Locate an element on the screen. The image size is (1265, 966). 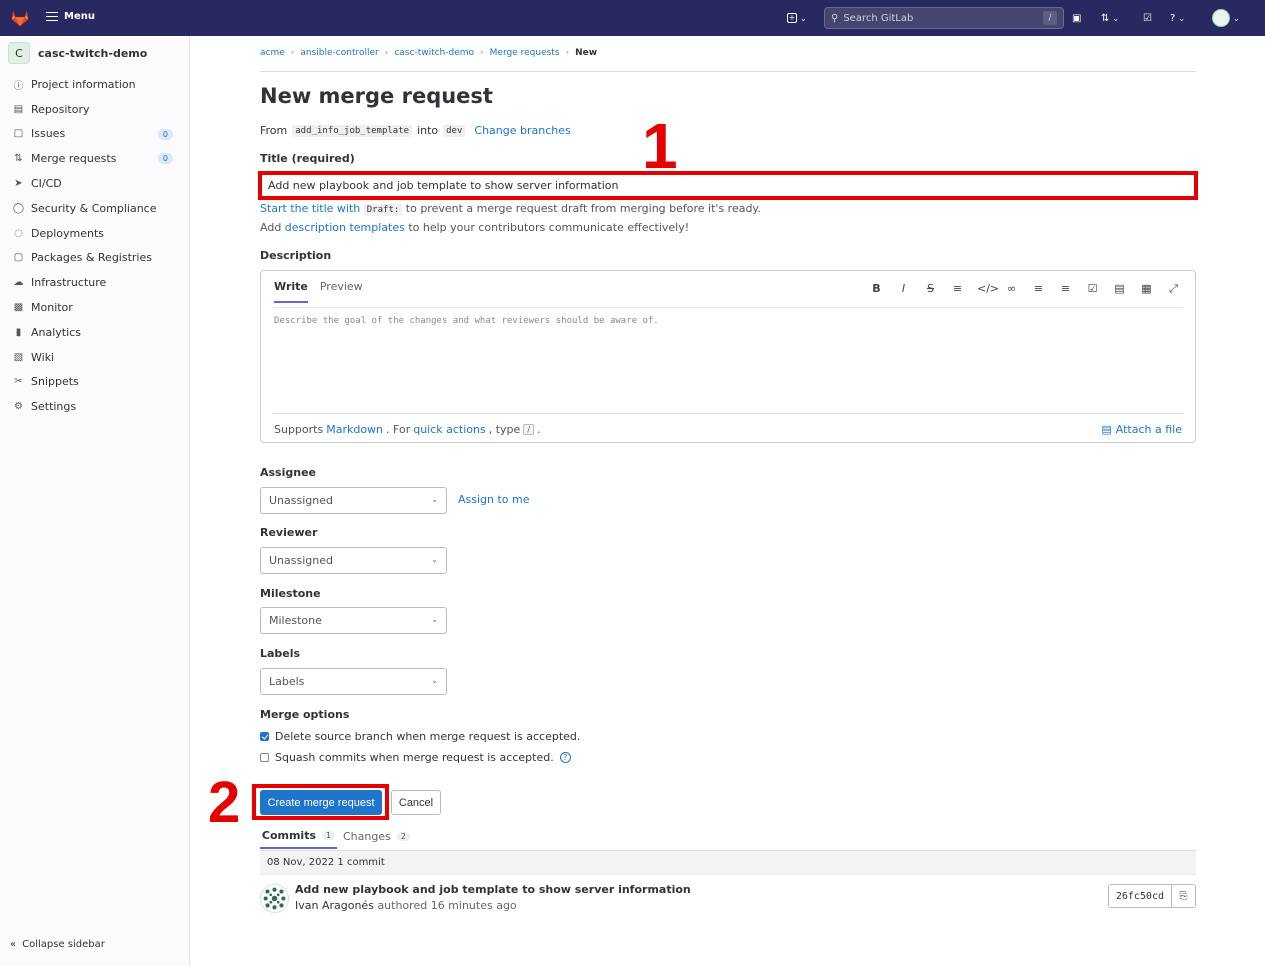
labels-value: Labels is located at coordinates (287, 681).